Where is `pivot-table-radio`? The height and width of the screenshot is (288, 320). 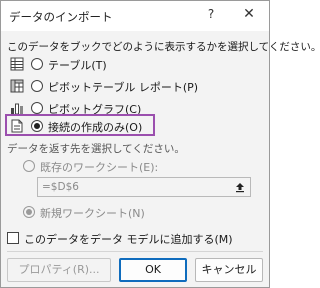 pivot-table-radio is located at coordinates (37, 86).